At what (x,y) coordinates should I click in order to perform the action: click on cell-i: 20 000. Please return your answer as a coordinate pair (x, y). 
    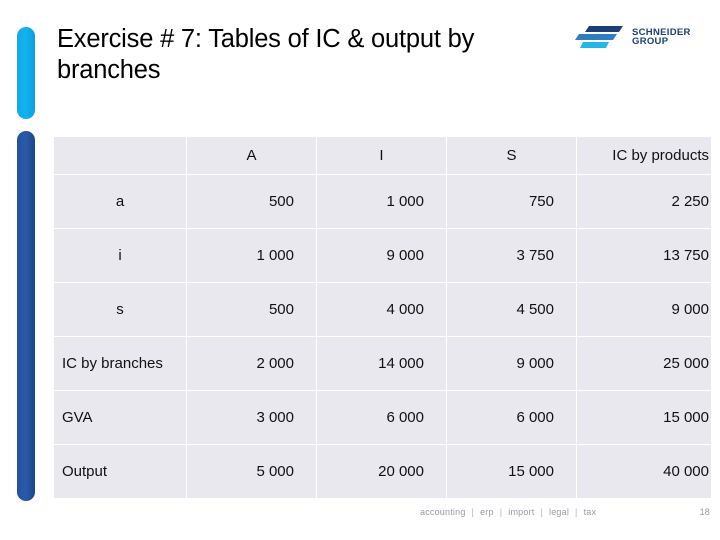
    Looking at the image, I should click on (381, 471).